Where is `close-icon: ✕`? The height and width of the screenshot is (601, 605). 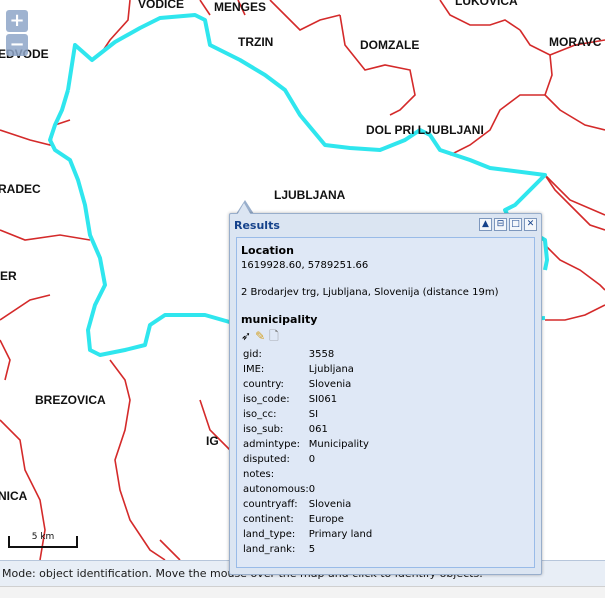
close-icon: ✕ is located at coordinates (530, 224).